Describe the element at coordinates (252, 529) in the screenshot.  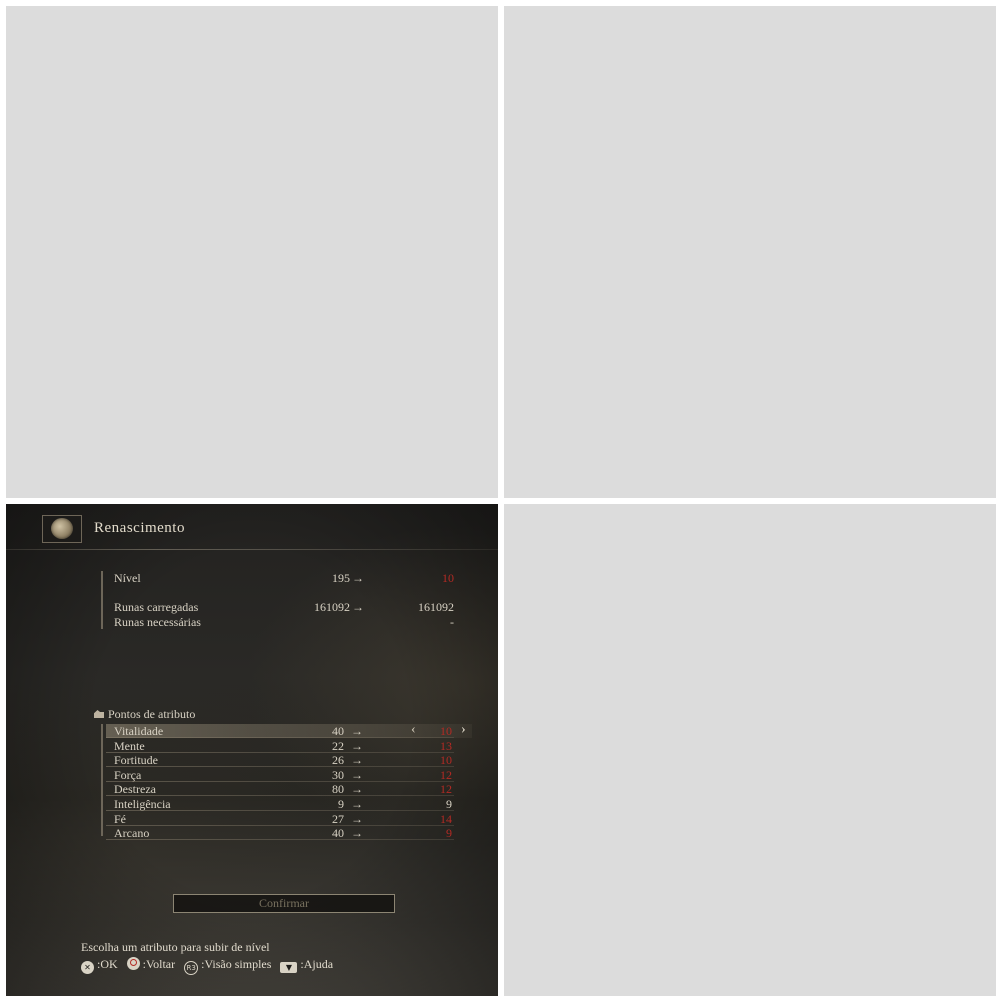
I see `header: Renascimento` at that location.